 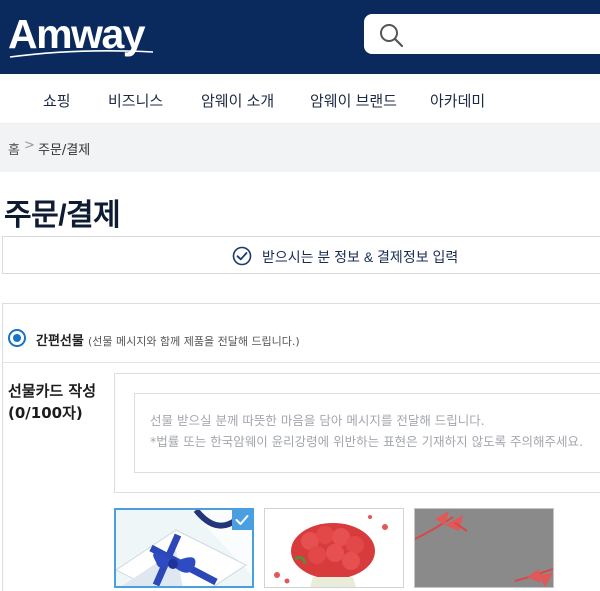 I want to click on step-indicator: 받으시는 분 정보 & 결제정보 입력, so click(x=301, y=255).